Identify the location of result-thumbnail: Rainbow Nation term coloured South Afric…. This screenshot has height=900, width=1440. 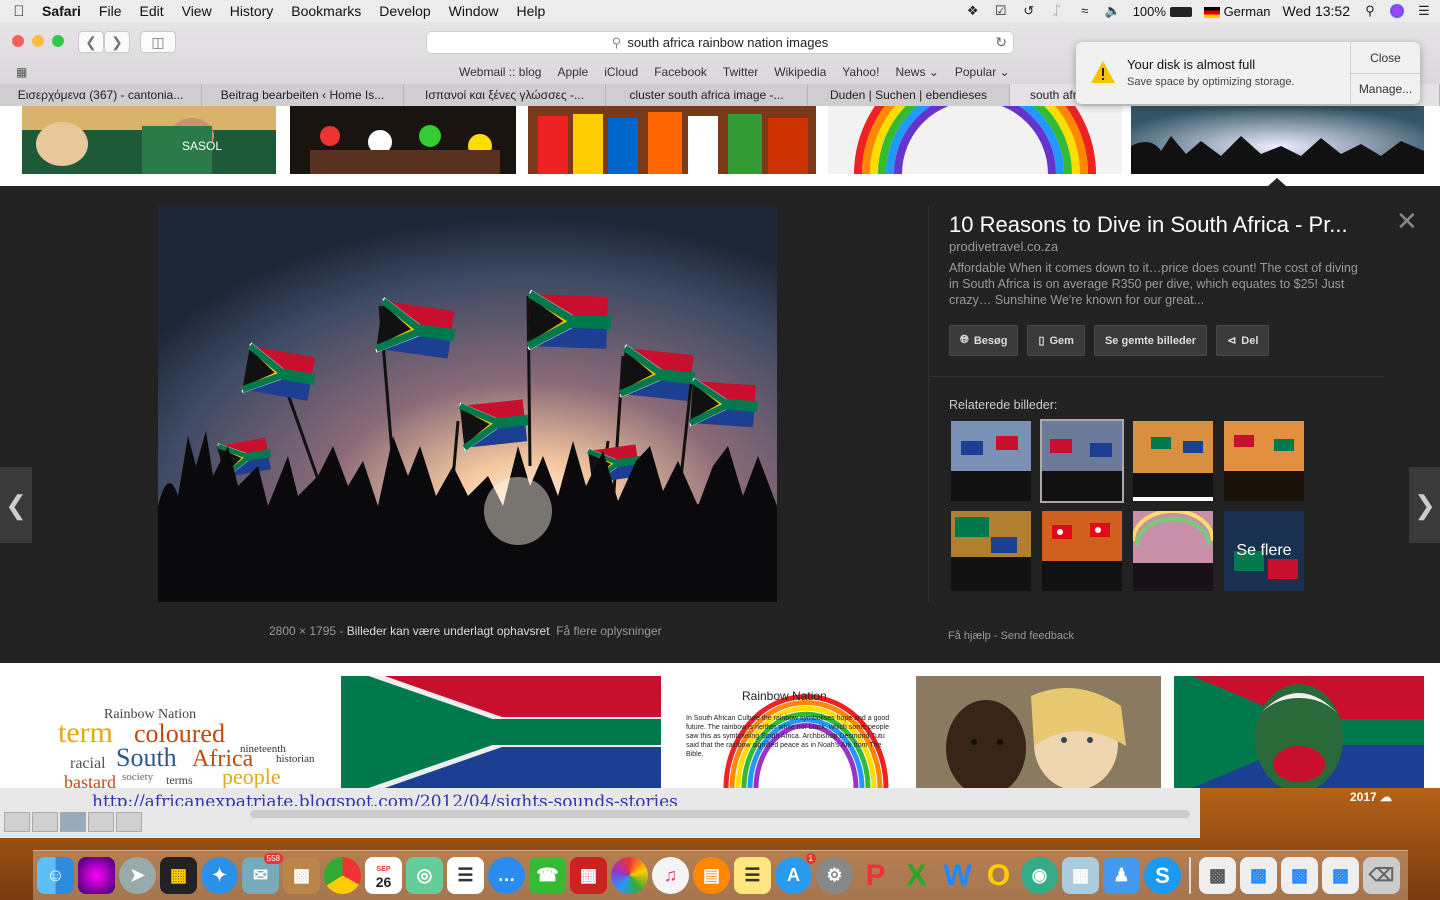
(173, 732).